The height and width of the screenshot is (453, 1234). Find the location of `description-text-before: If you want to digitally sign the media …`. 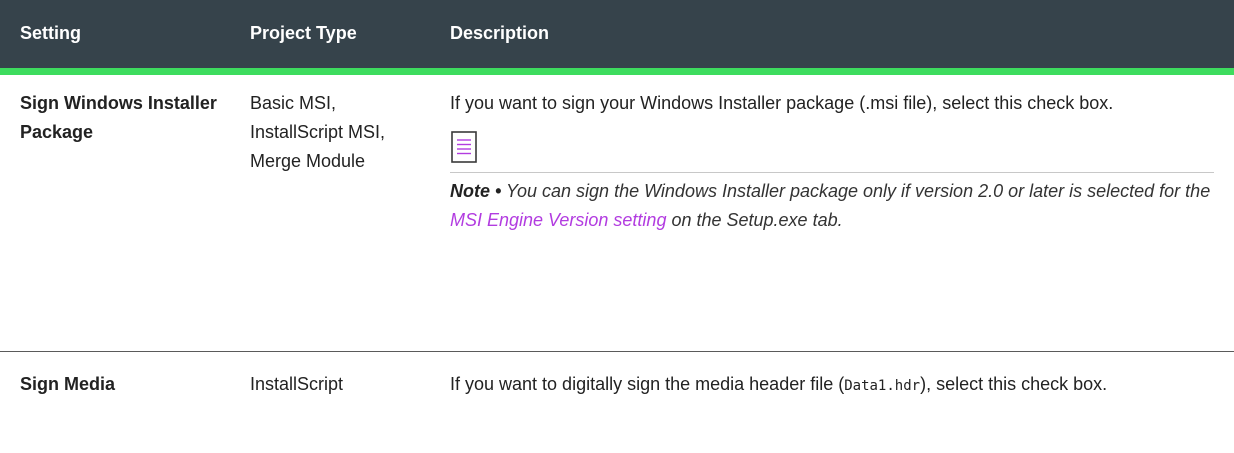

description-text-before: If you want to digitally sign the media … is located at coordinates (647, 383).